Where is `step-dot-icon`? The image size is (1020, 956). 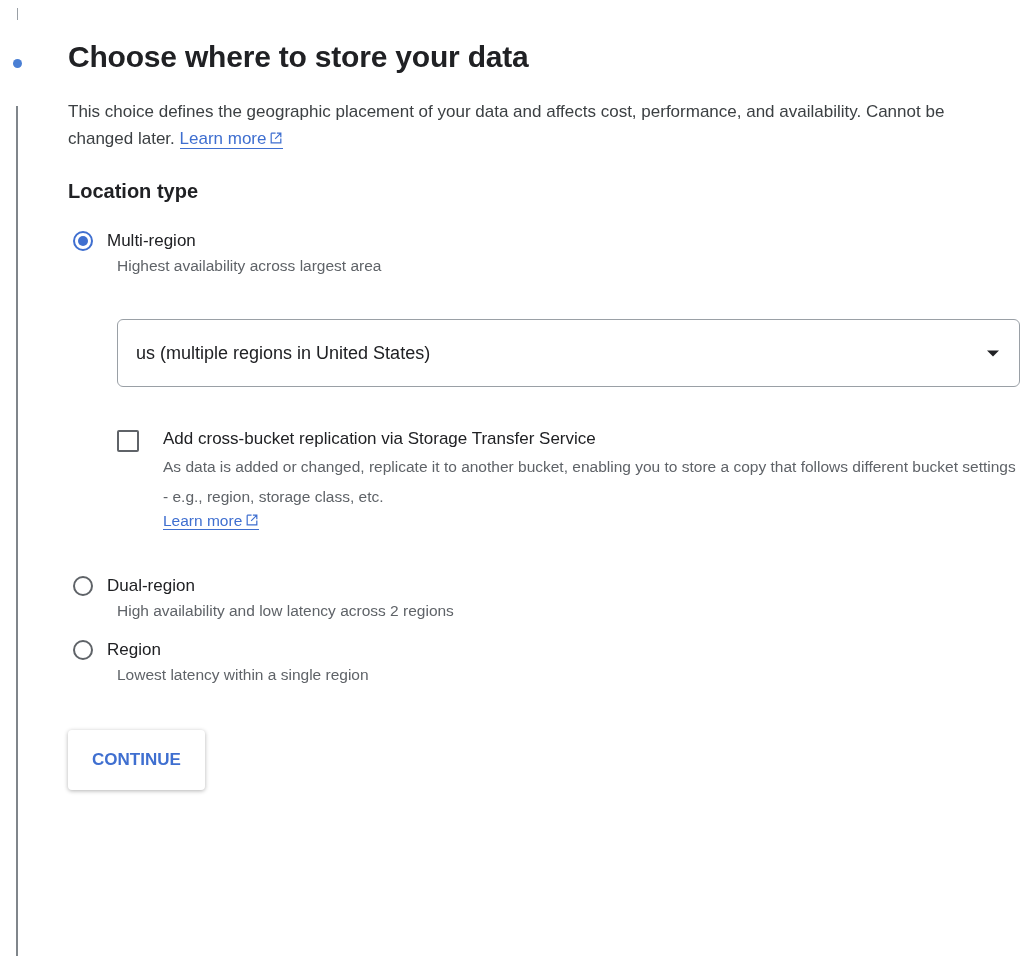
step-dot-icon is located at coordinates (17, 63).